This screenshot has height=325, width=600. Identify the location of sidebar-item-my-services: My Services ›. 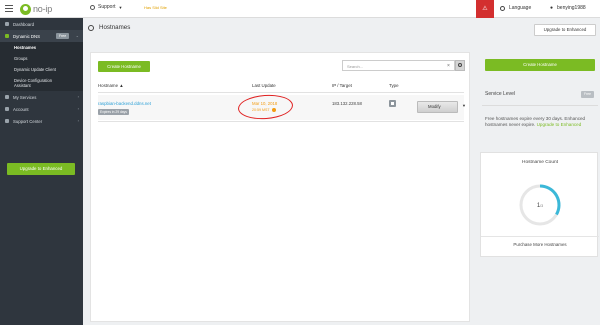
(41, 97).